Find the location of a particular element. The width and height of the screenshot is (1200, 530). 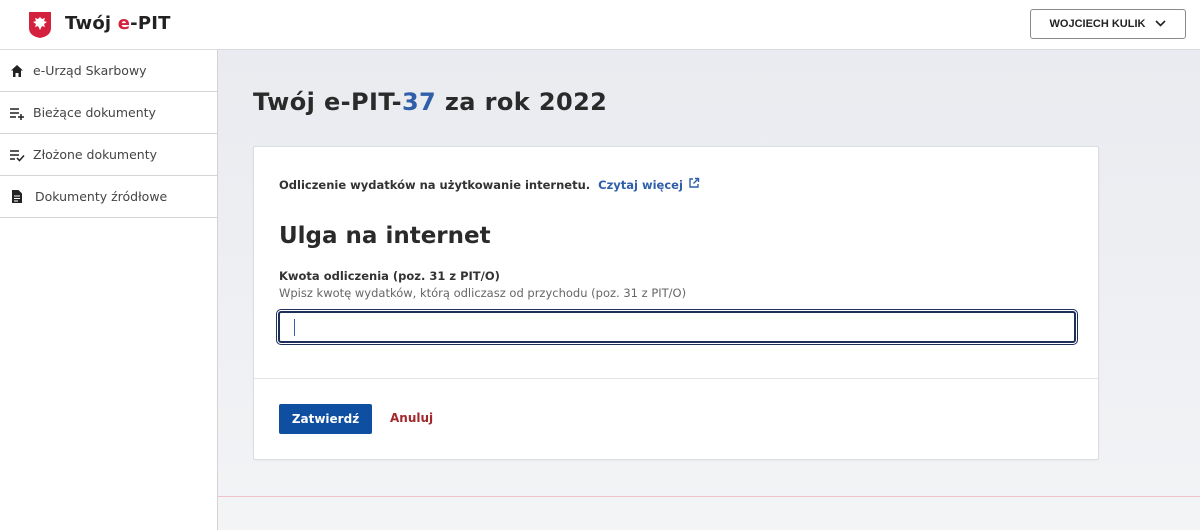

user-menu-button: WOJCIECH KULIK is located at coordinates (1108, 24).